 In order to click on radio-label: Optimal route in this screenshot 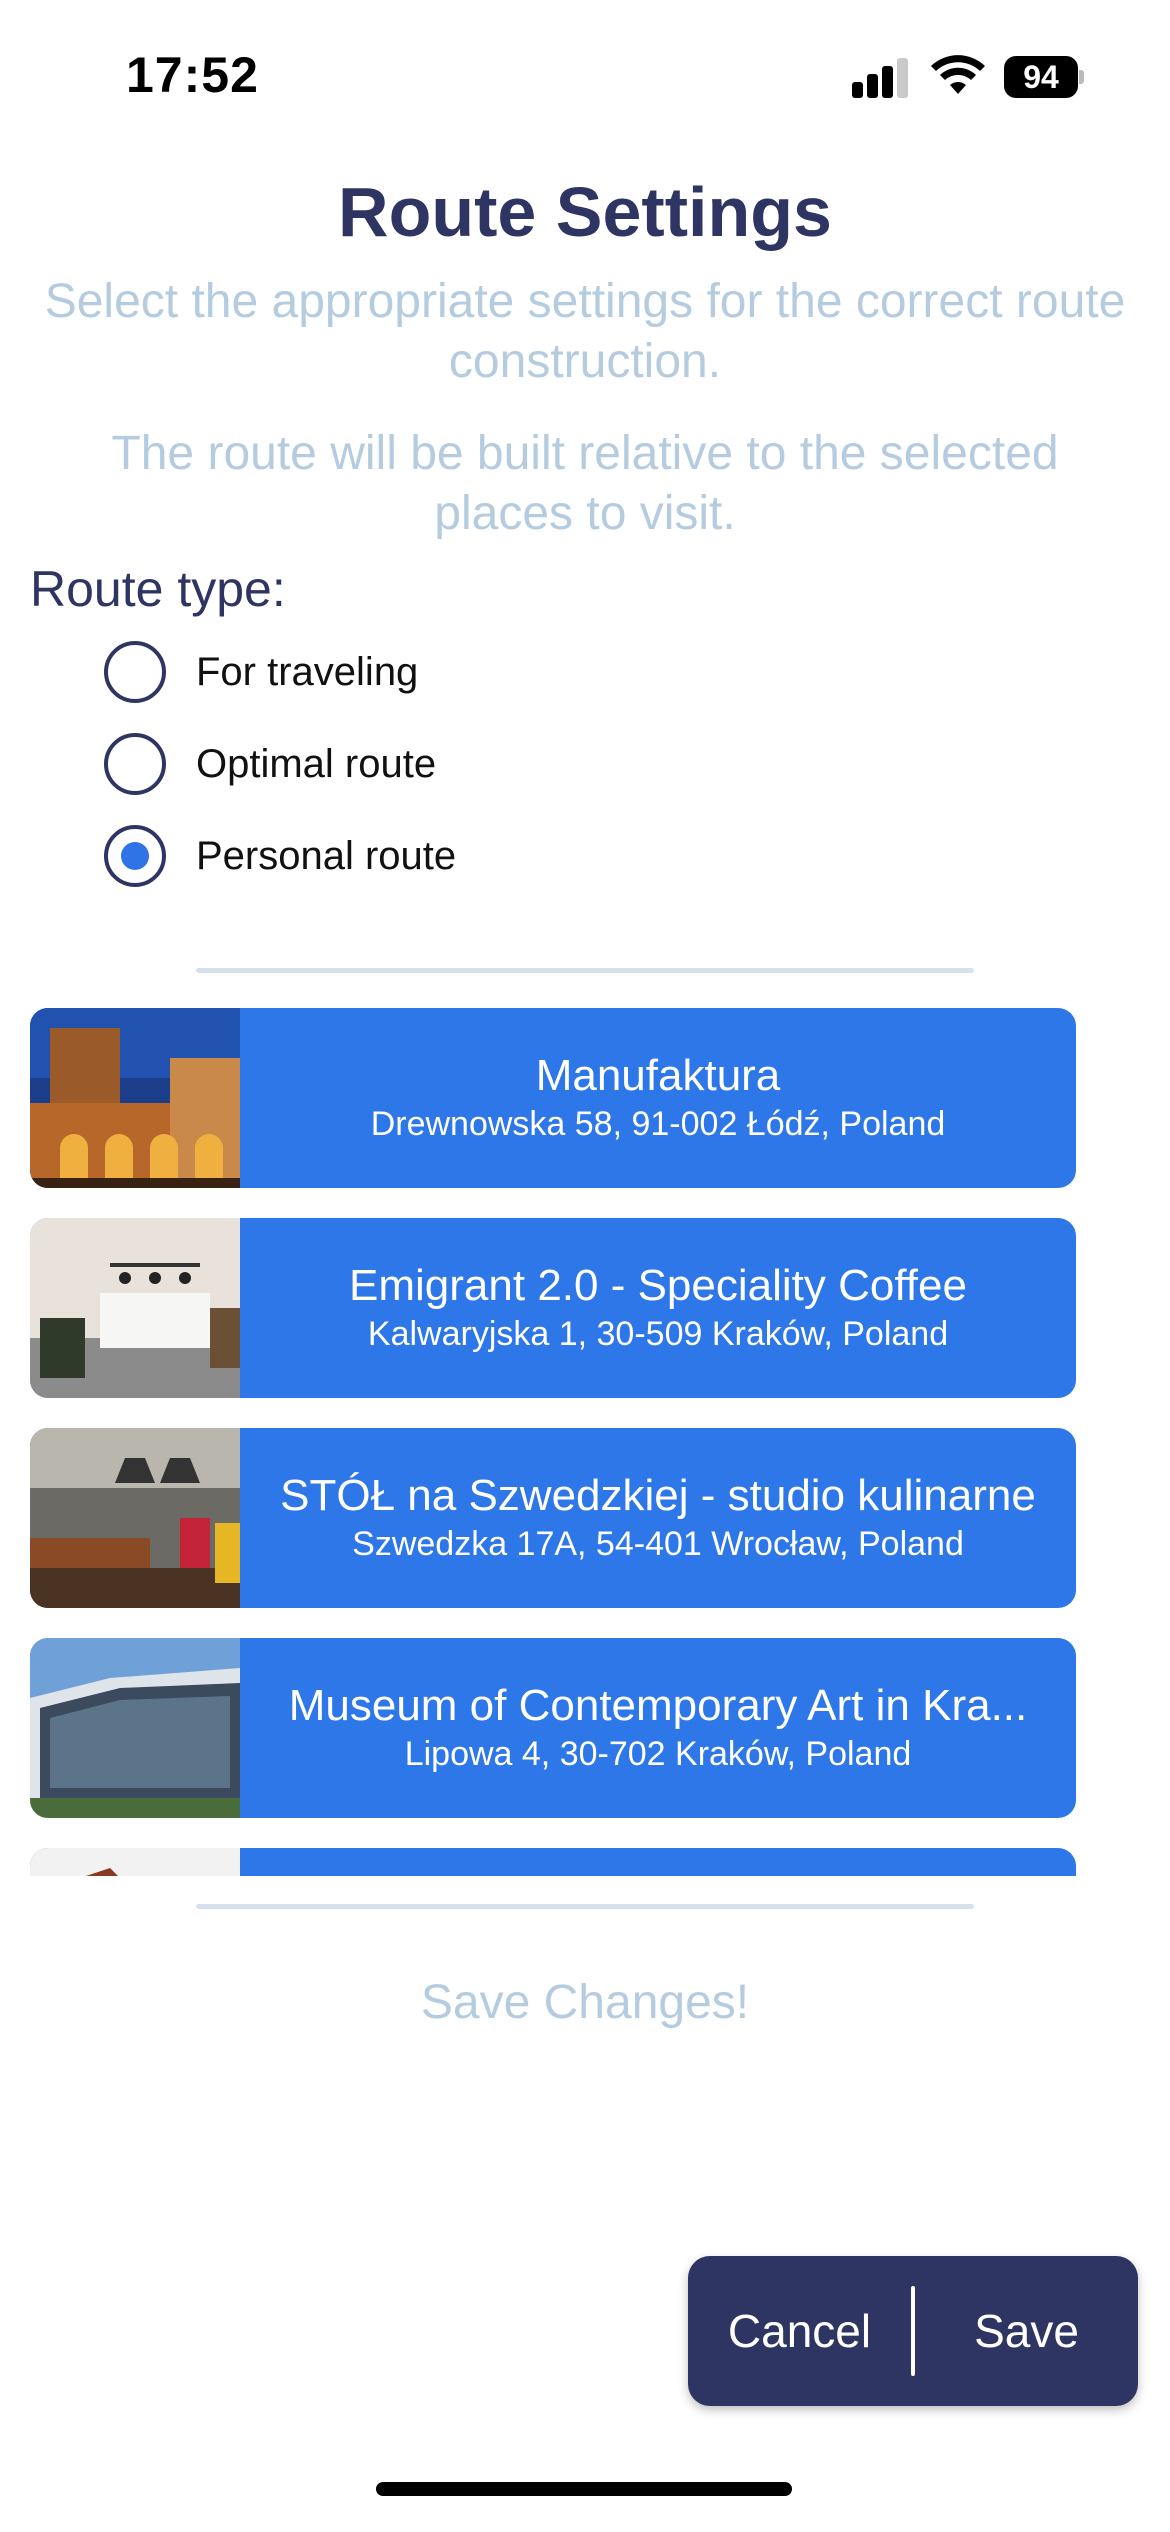, I will do `click(316, 763)`.